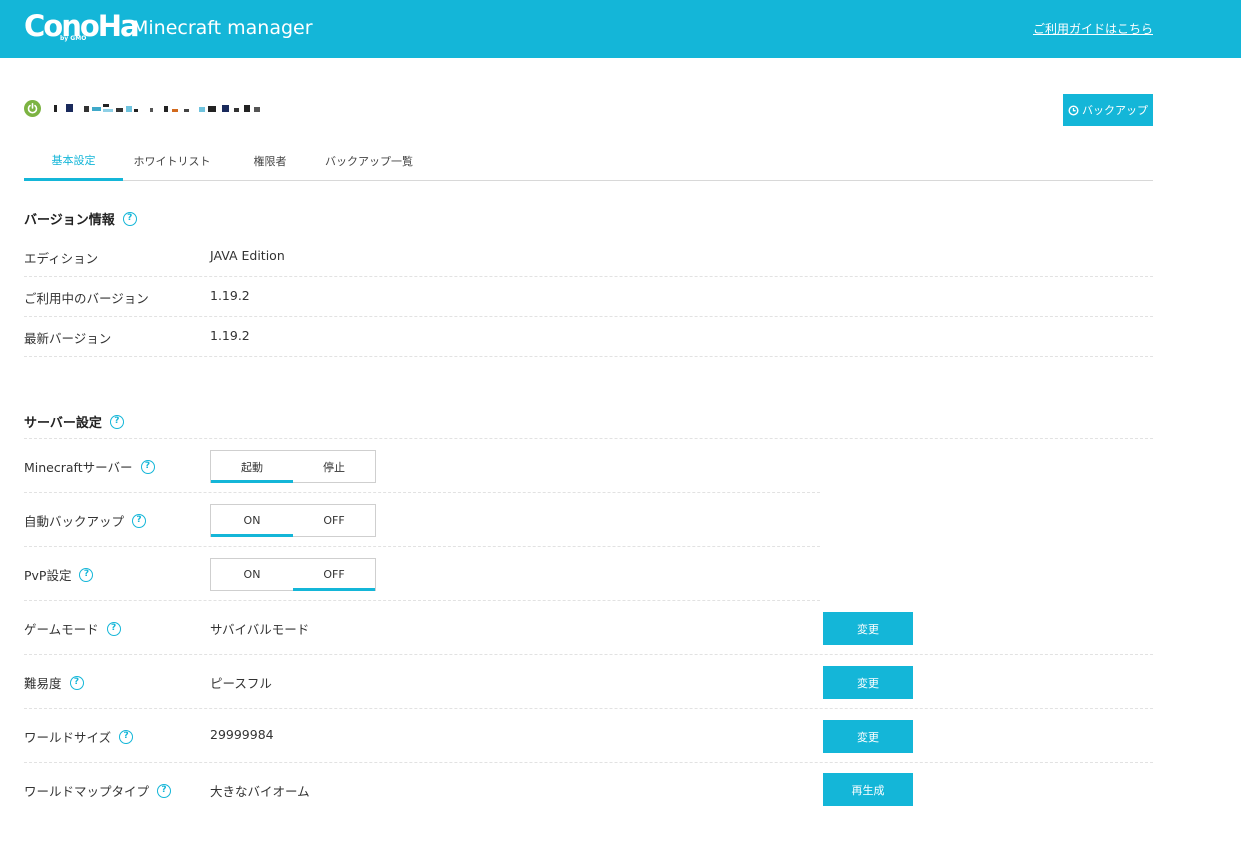 Image resolution: width=1241 pixels, height=846 pixels. I want to click on current-version-label: ご利用中のバージョン, so click(86, 298).